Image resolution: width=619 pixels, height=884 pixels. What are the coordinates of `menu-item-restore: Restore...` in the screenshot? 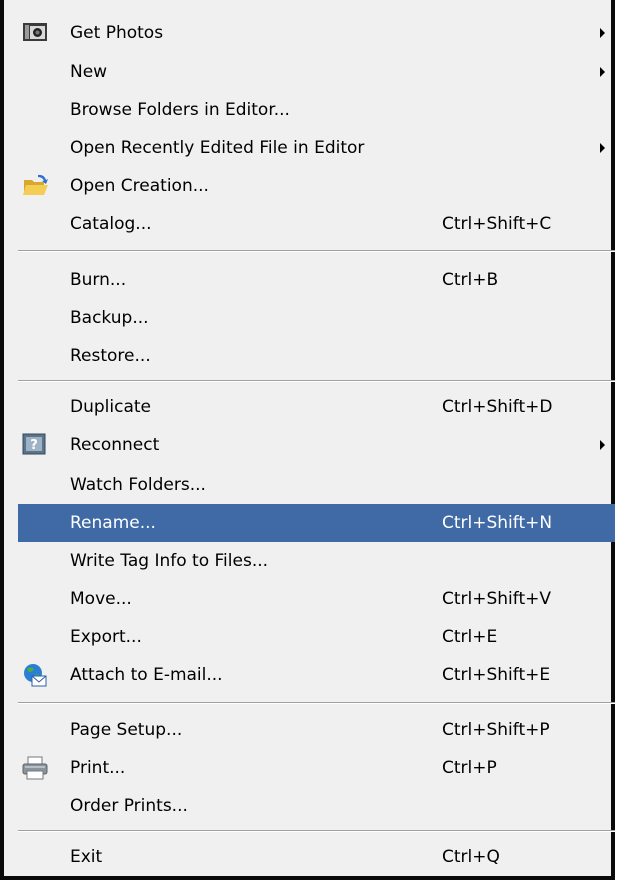 It's located at (316, 356).